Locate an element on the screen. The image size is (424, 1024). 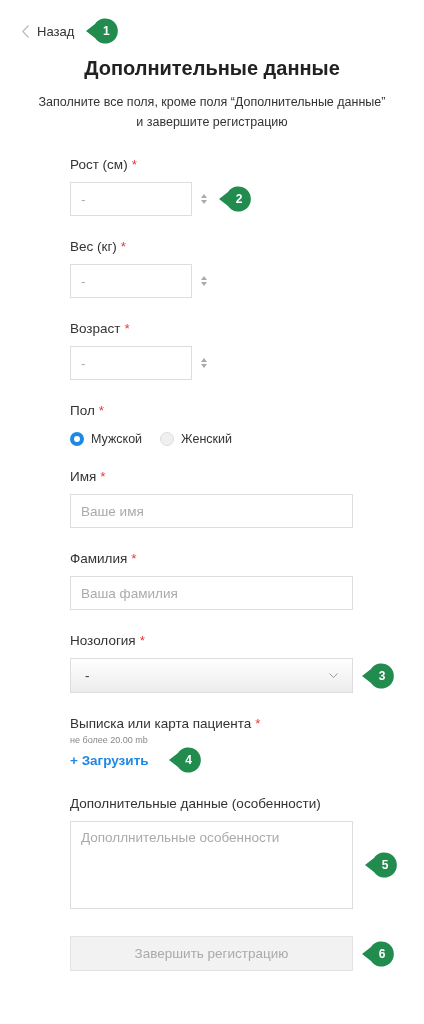
field-label: Пол is located at coordinates (82, 411).